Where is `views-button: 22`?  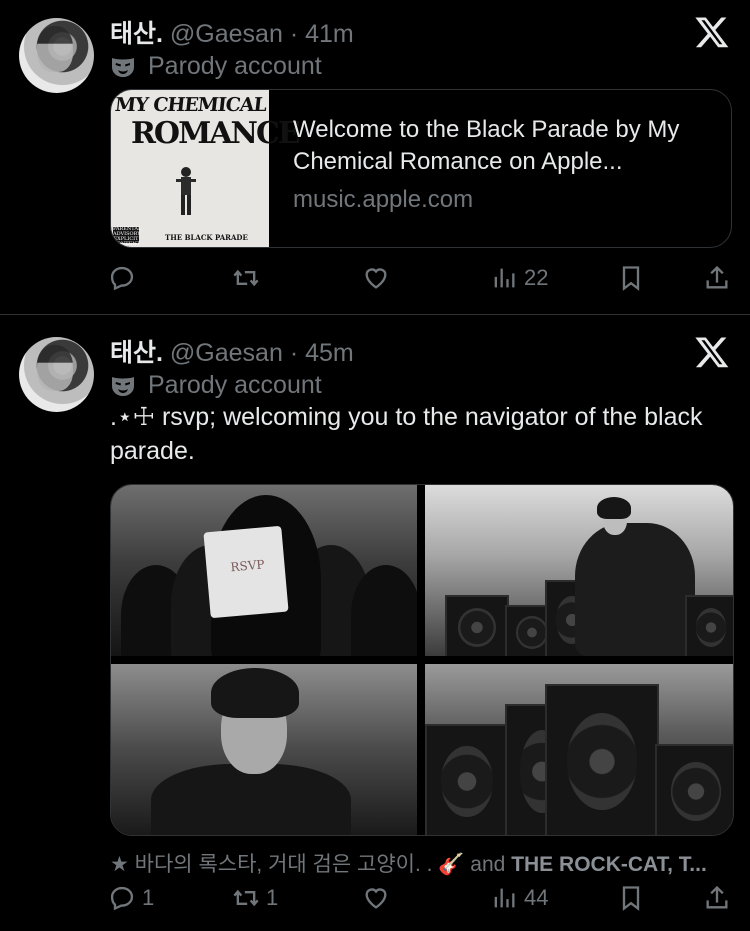 views-button: 22 is located at coordinates (519, 278).